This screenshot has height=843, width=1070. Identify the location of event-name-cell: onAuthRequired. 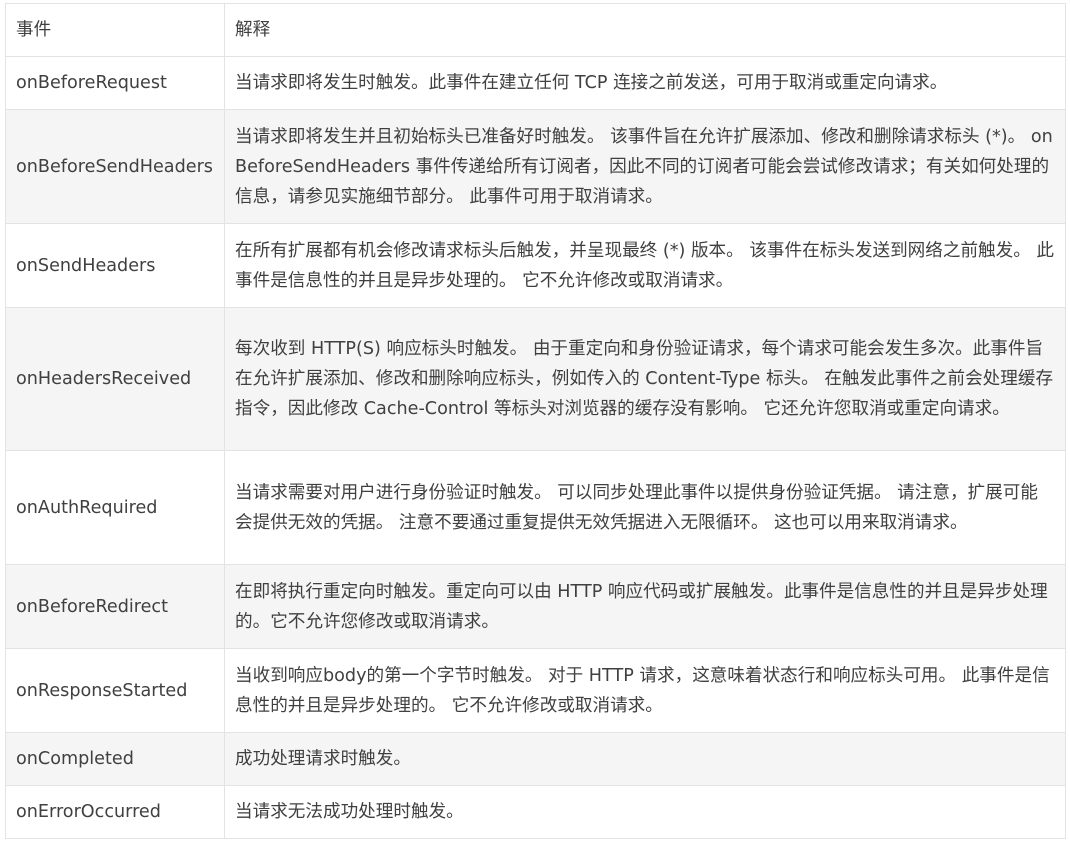
(115, 507).